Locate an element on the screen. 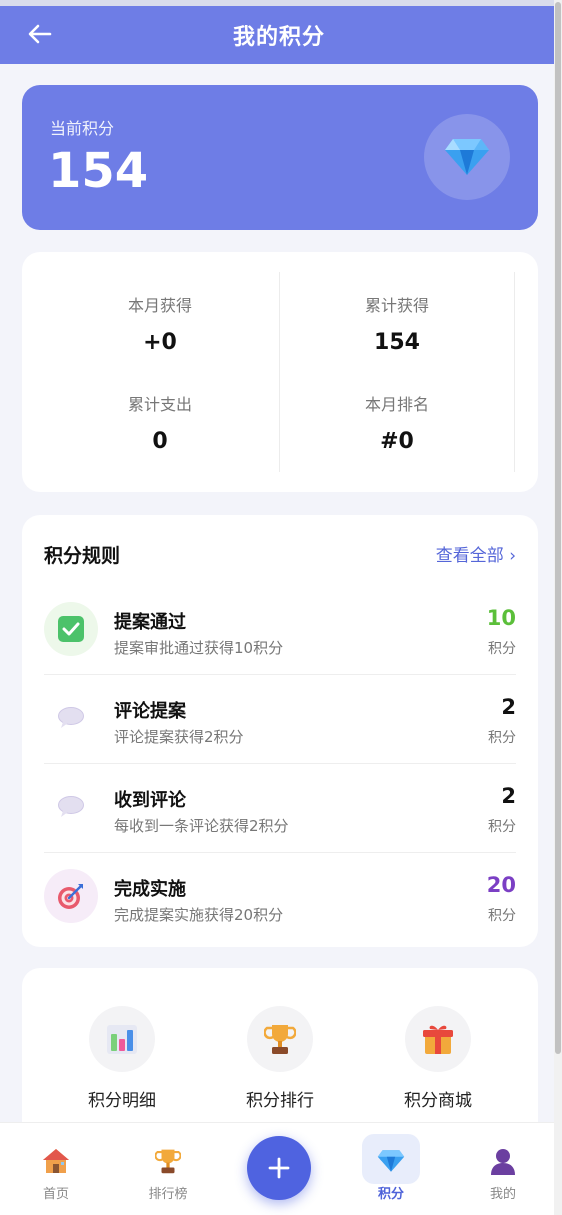 The image size is (562, 1215). house-icon is located at coordinates (56, 1161).